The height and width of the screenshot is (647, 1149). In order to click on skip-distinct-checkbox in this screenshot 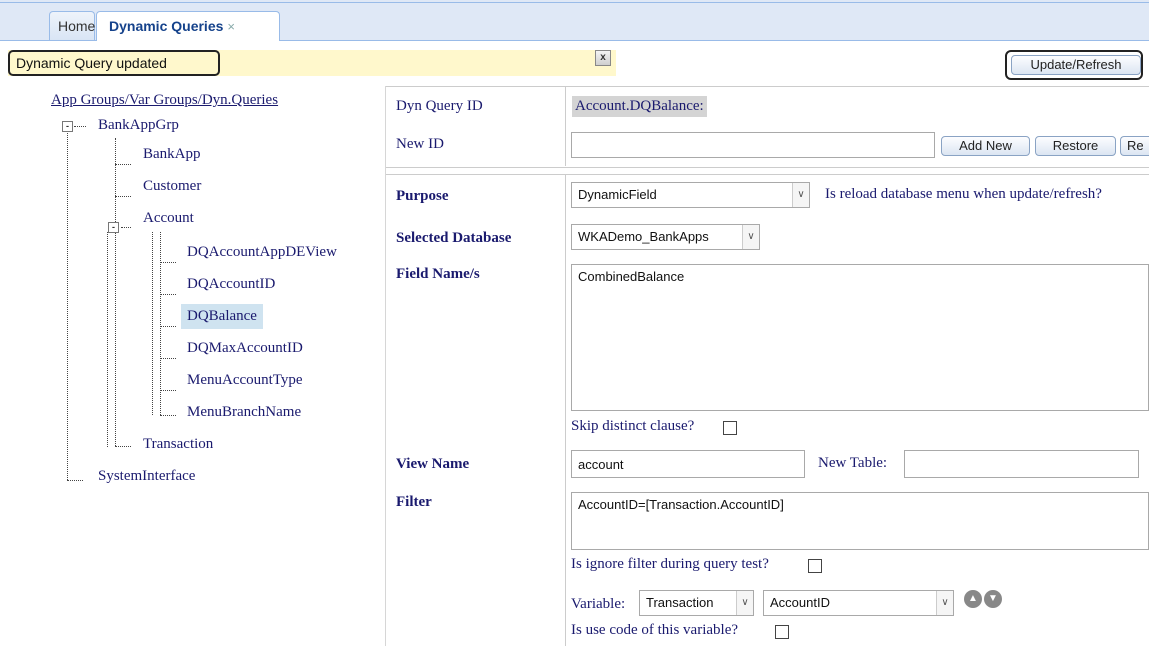, I will do `click(730, 428)`.